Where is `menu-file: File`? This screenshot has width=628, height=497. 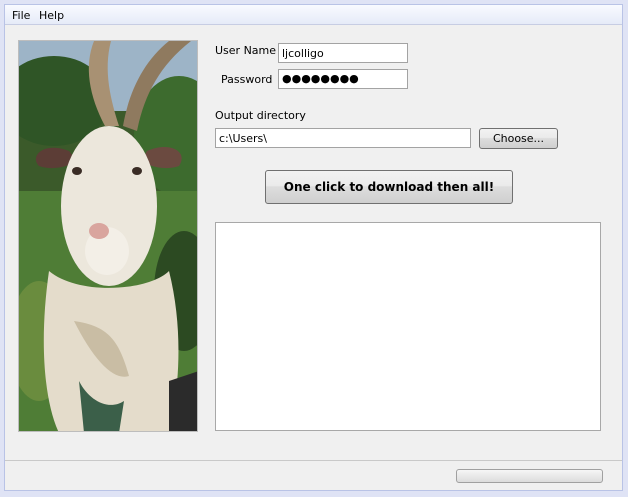 menu-file: File is located at coordinates (21, 15).